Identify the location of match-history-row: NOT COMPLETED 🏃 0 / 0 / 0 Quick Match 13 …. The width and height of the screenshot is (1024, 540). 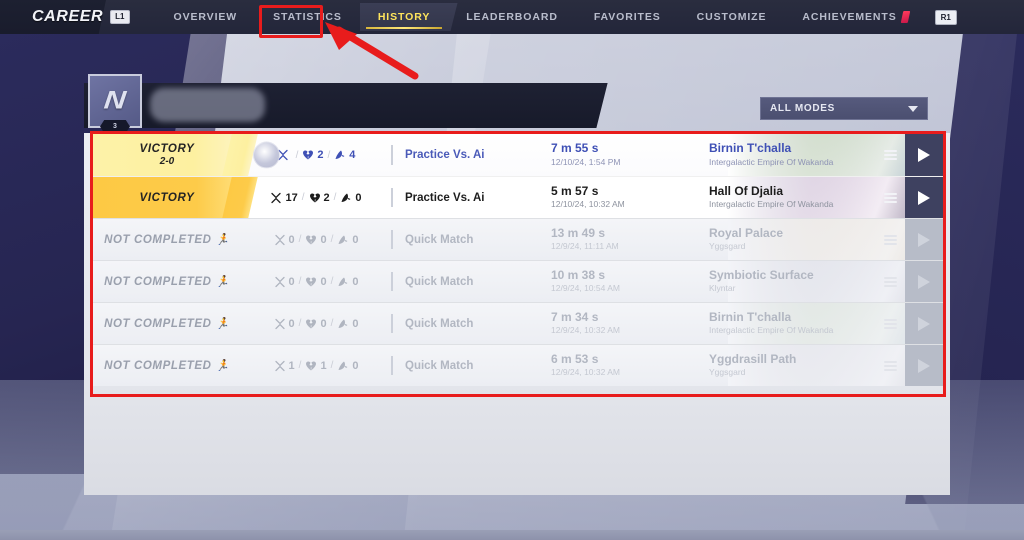
(518, 239).